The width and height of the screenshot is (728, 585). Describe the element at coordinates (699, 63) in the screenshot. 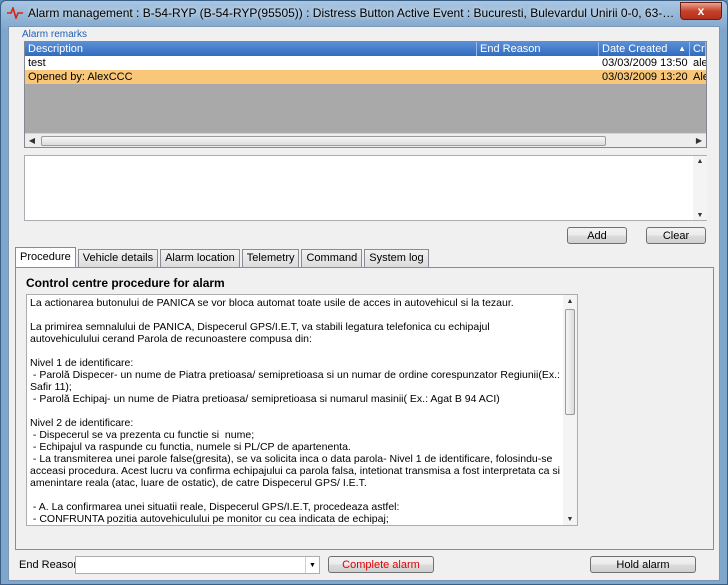

I see `cell-created-by: ale` at that location.